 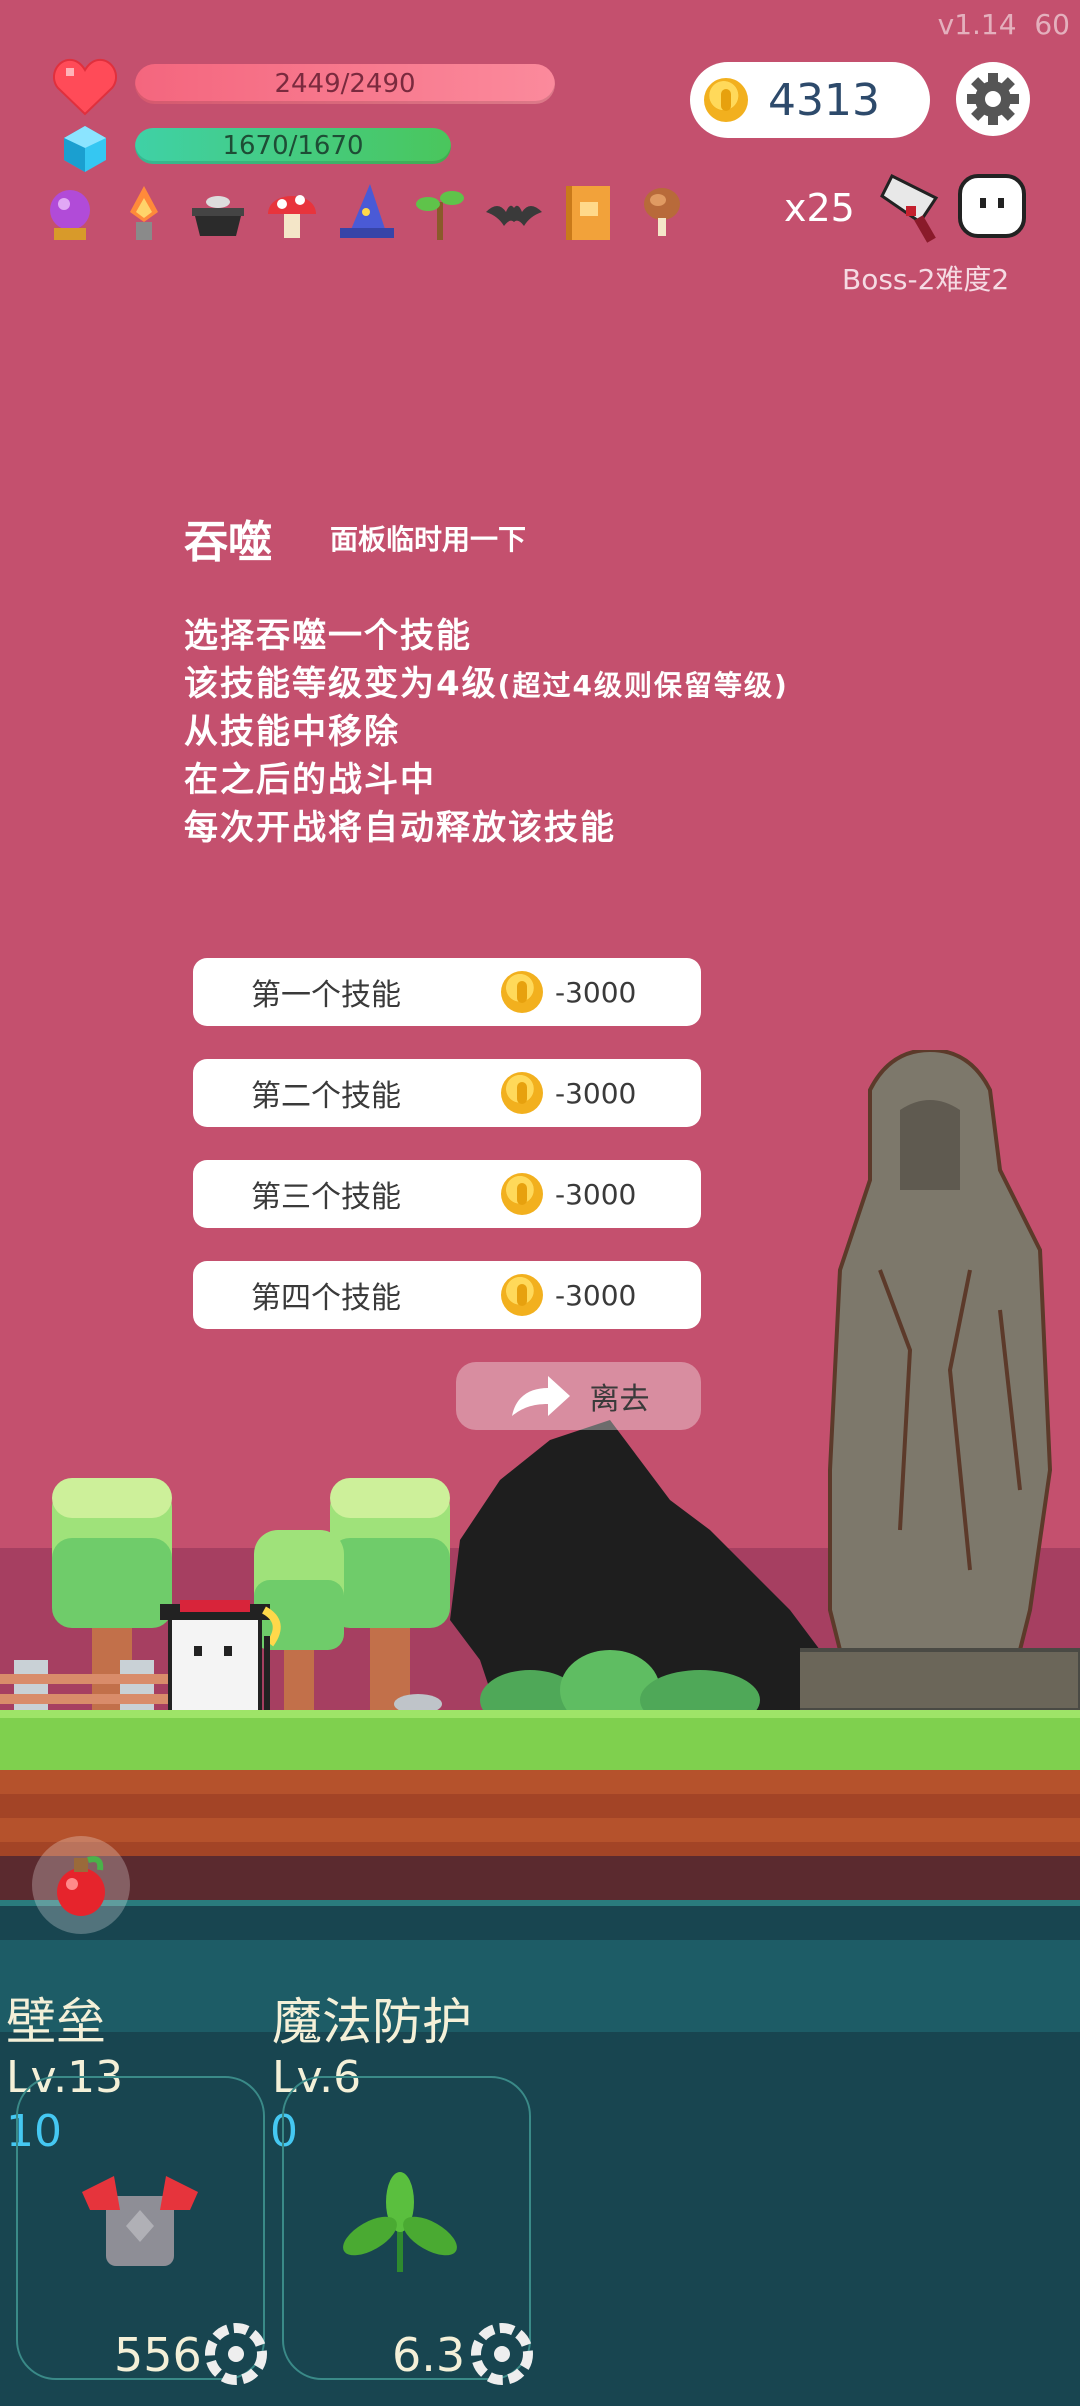 I want to click on gear-icon, so click(x=993, y=99).